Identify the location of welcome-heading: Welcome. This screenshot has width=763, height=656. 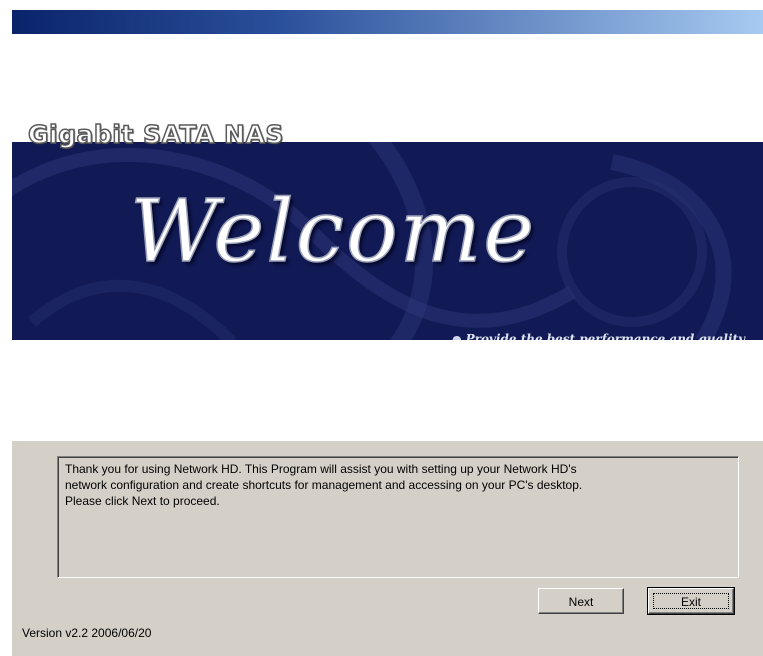
(333, 232).